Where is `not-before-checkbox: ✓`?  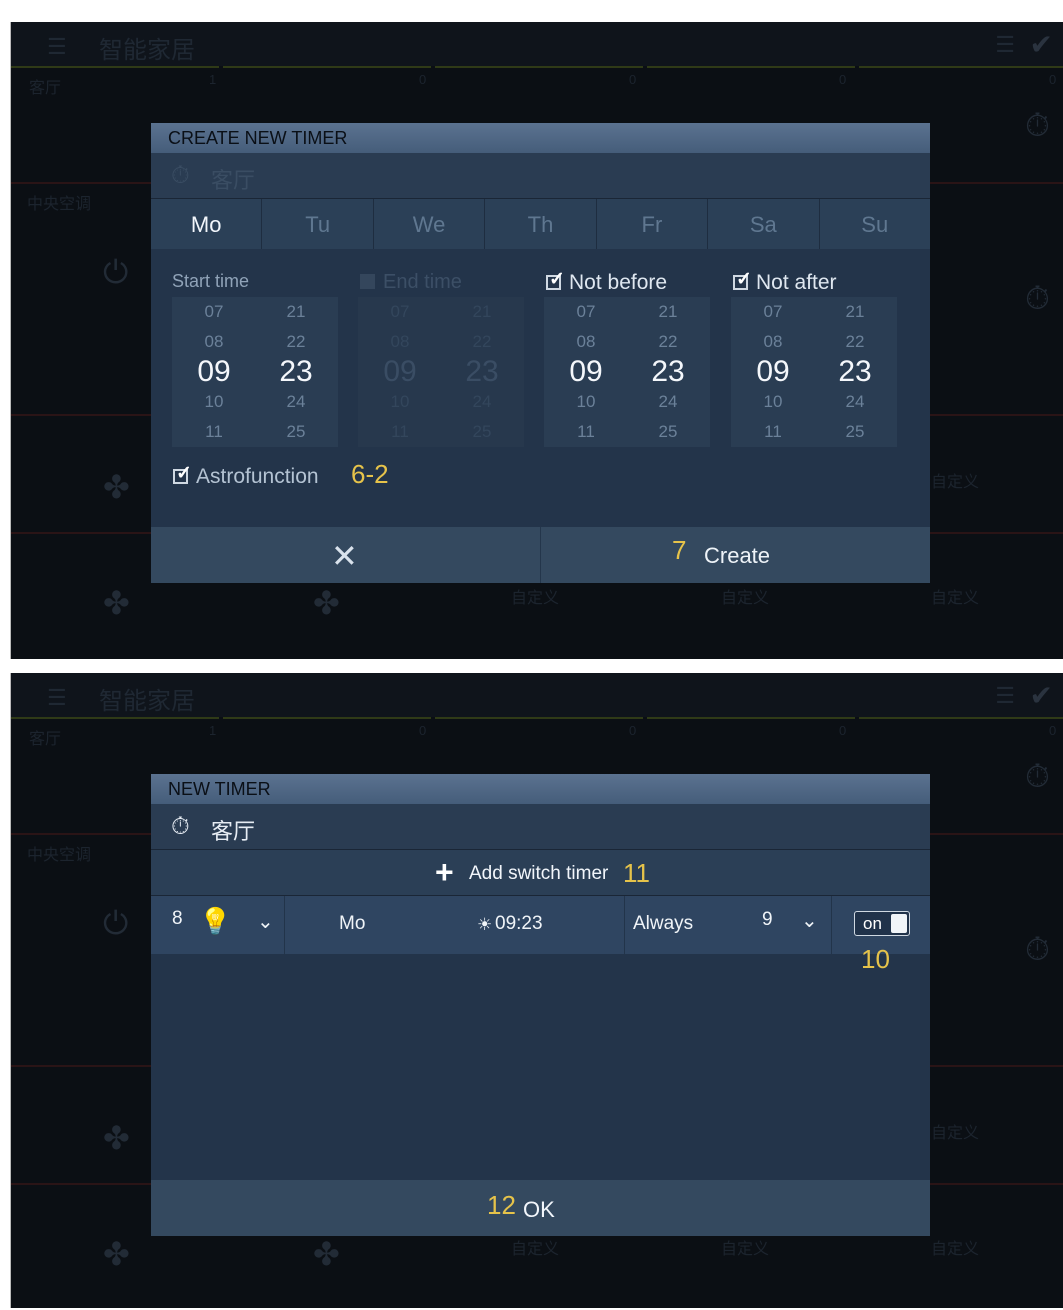
not-before-checkbox: ✓ is located at coordinates (555, 279).